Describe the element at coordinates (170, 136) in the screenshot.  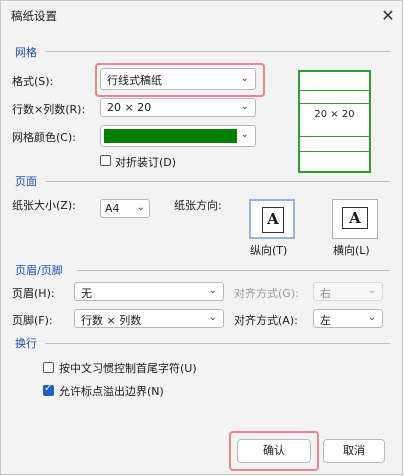
I see `color-swatch` at that location.